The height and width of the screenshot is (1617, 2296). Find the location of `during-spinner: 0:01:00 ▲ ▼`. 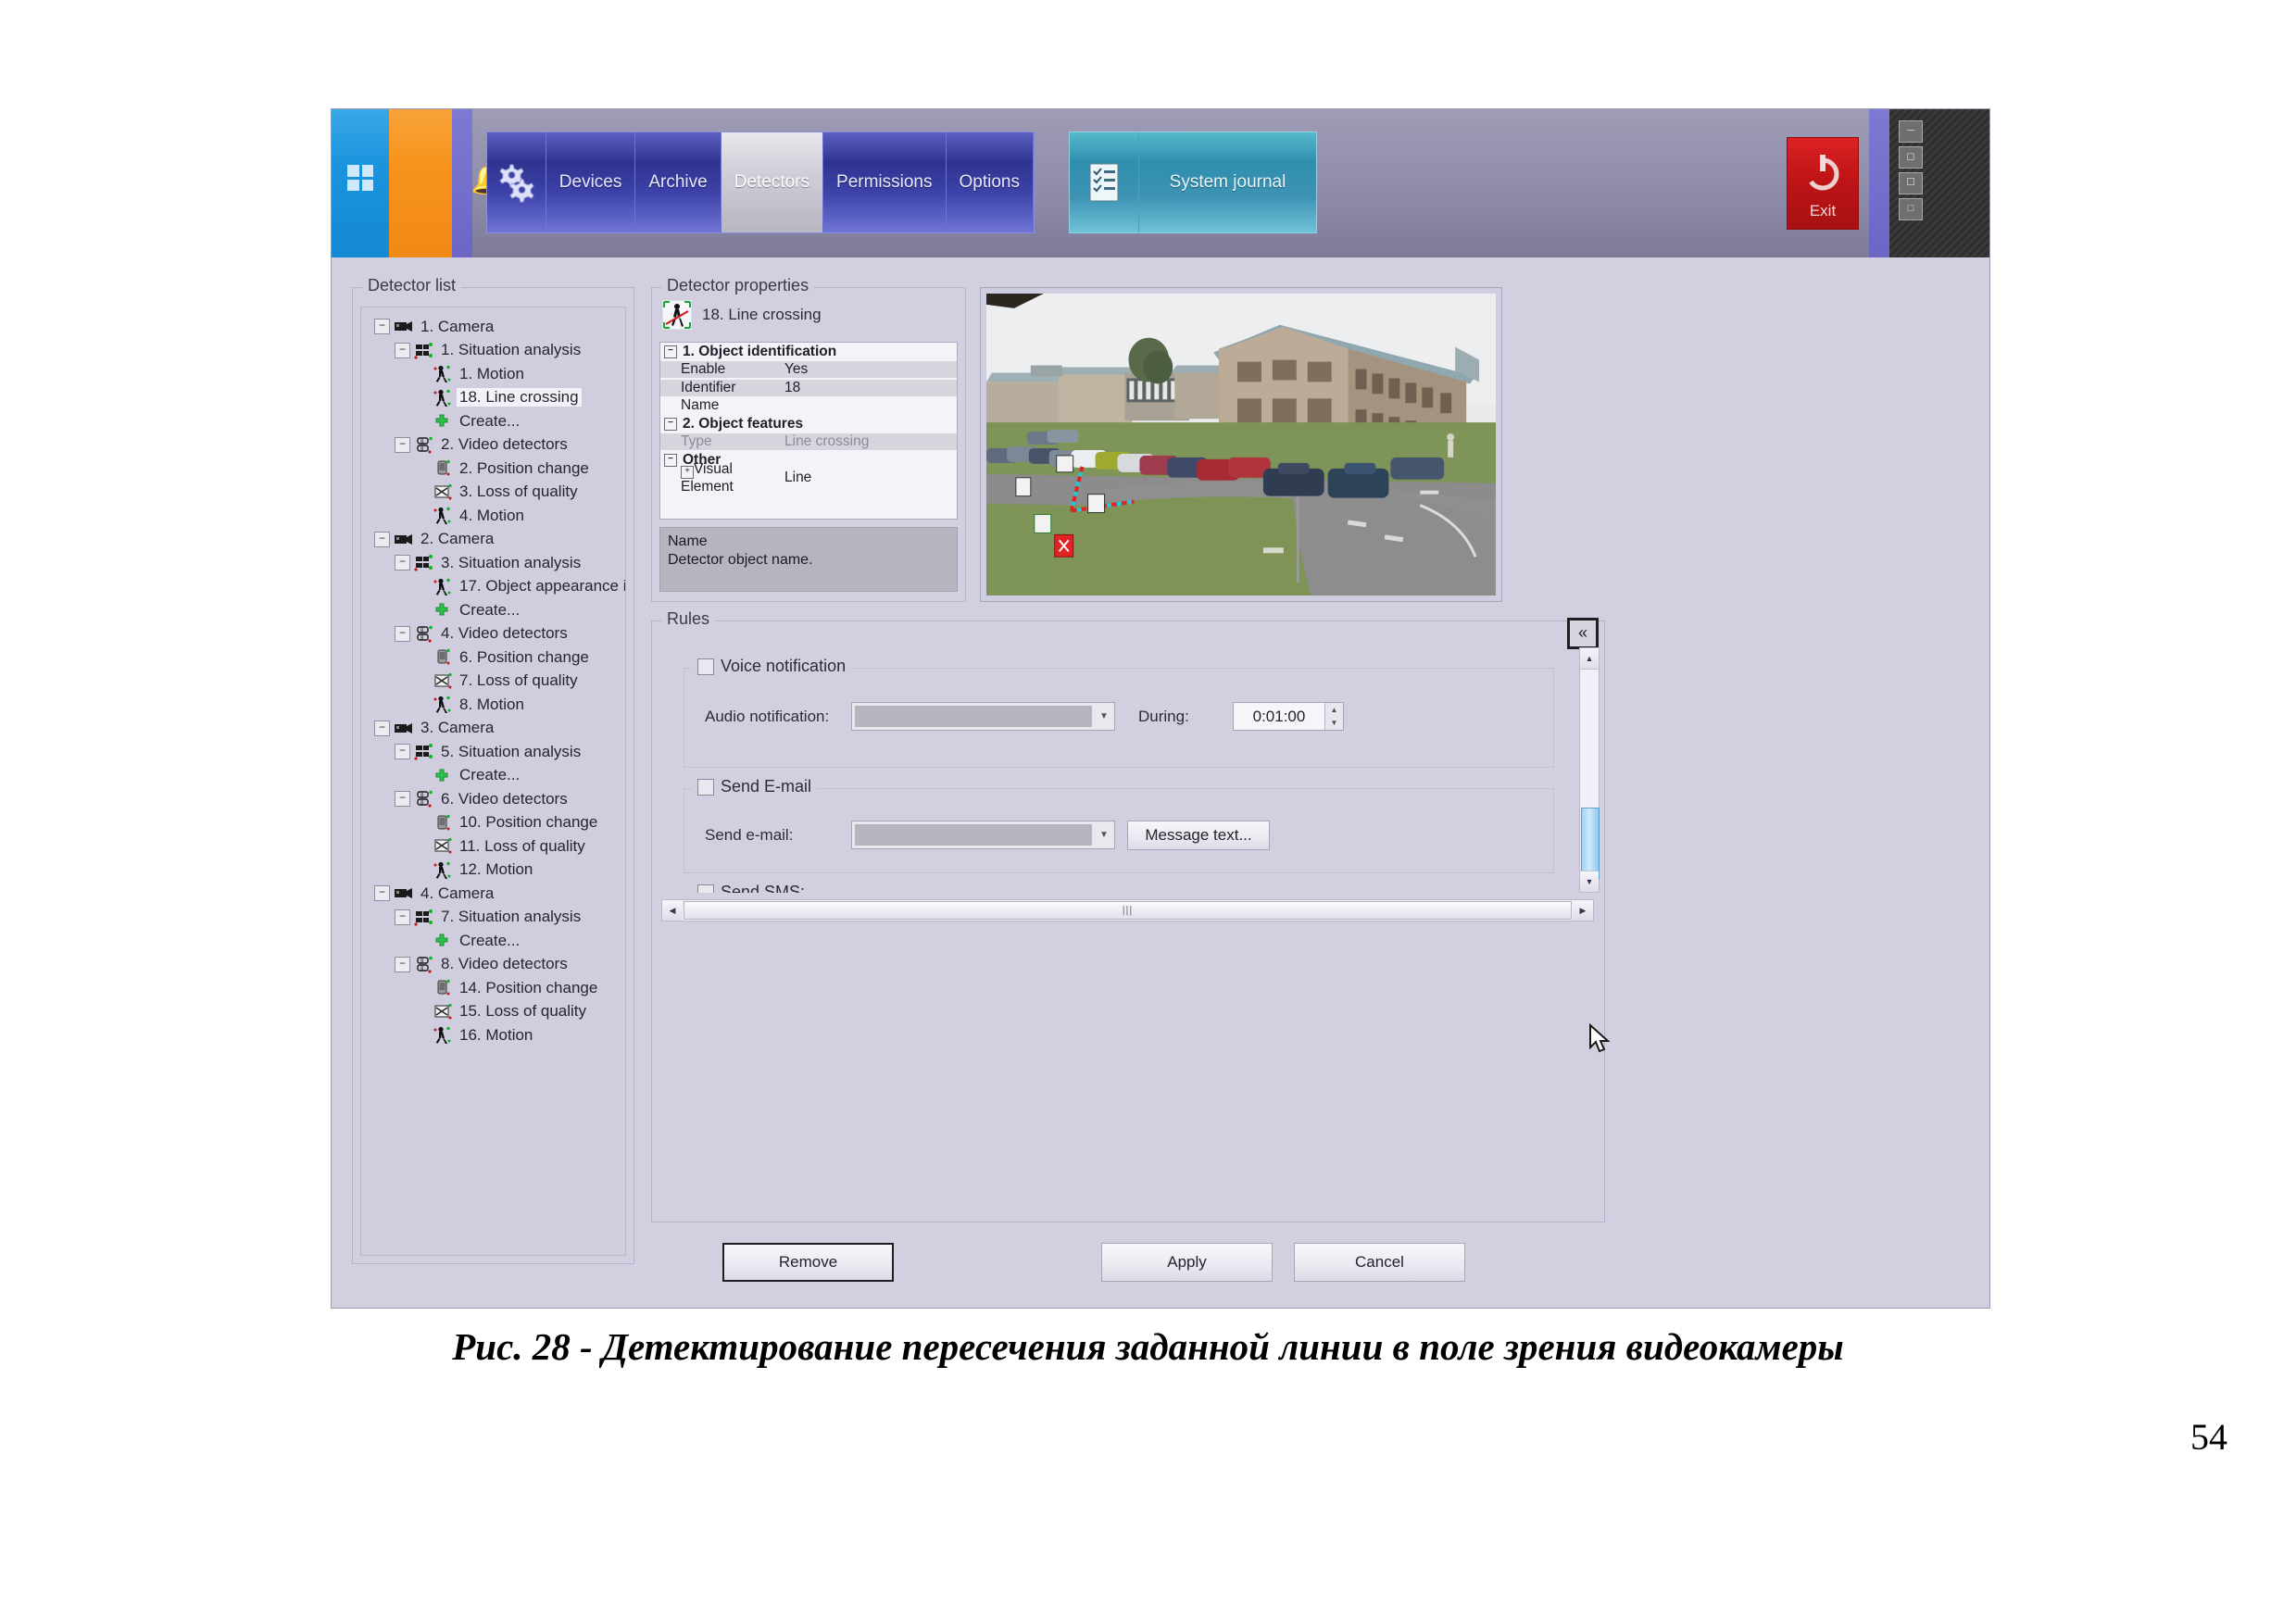

during-spinner: 0:01:00 ▲ ▼ is located at coordinates (1288, 716).